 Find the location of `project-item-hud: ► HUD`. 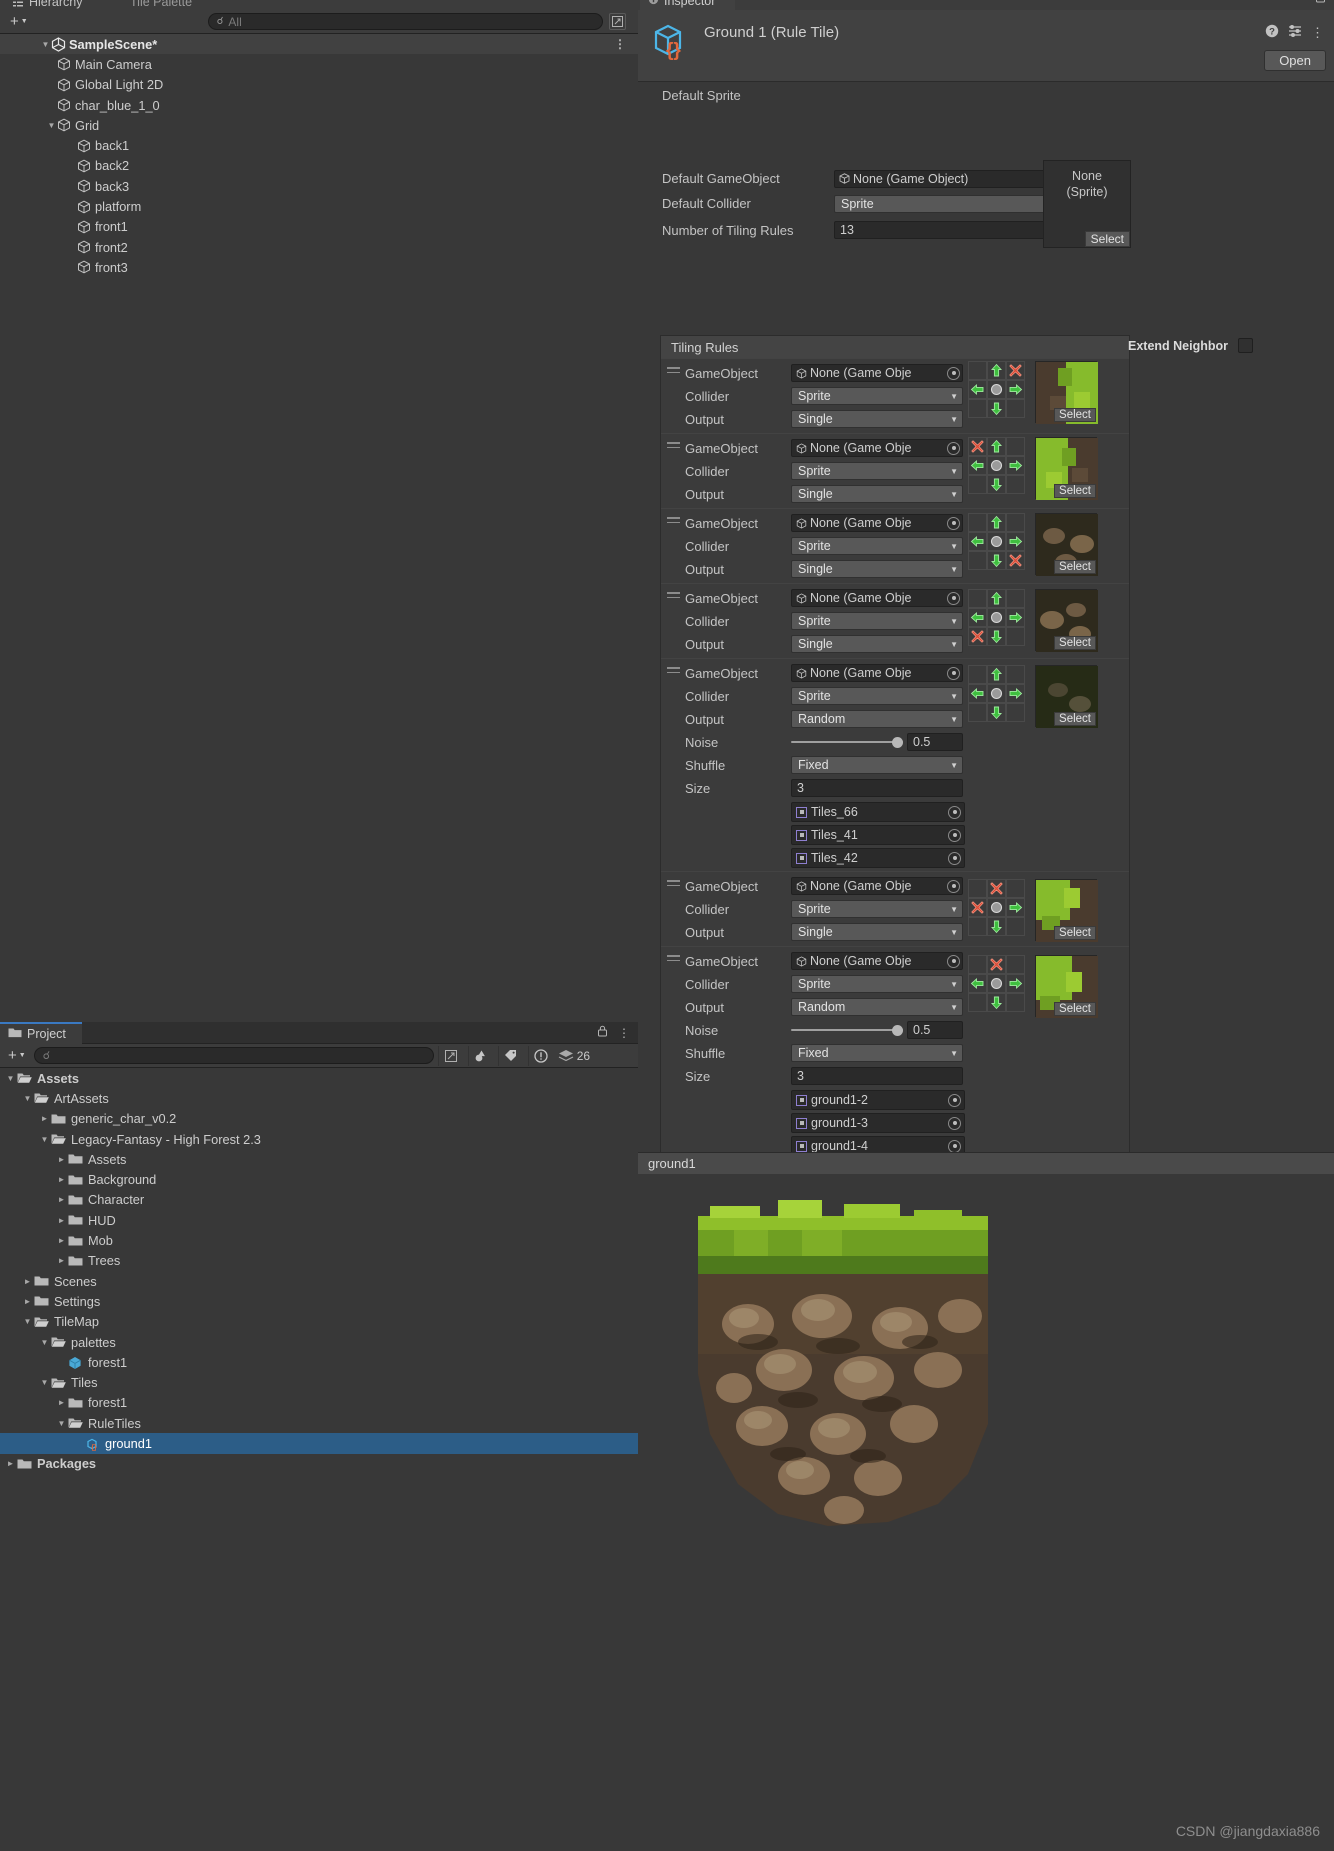

project-item-hud: ► HUD is located at coordinates (319, 1220).